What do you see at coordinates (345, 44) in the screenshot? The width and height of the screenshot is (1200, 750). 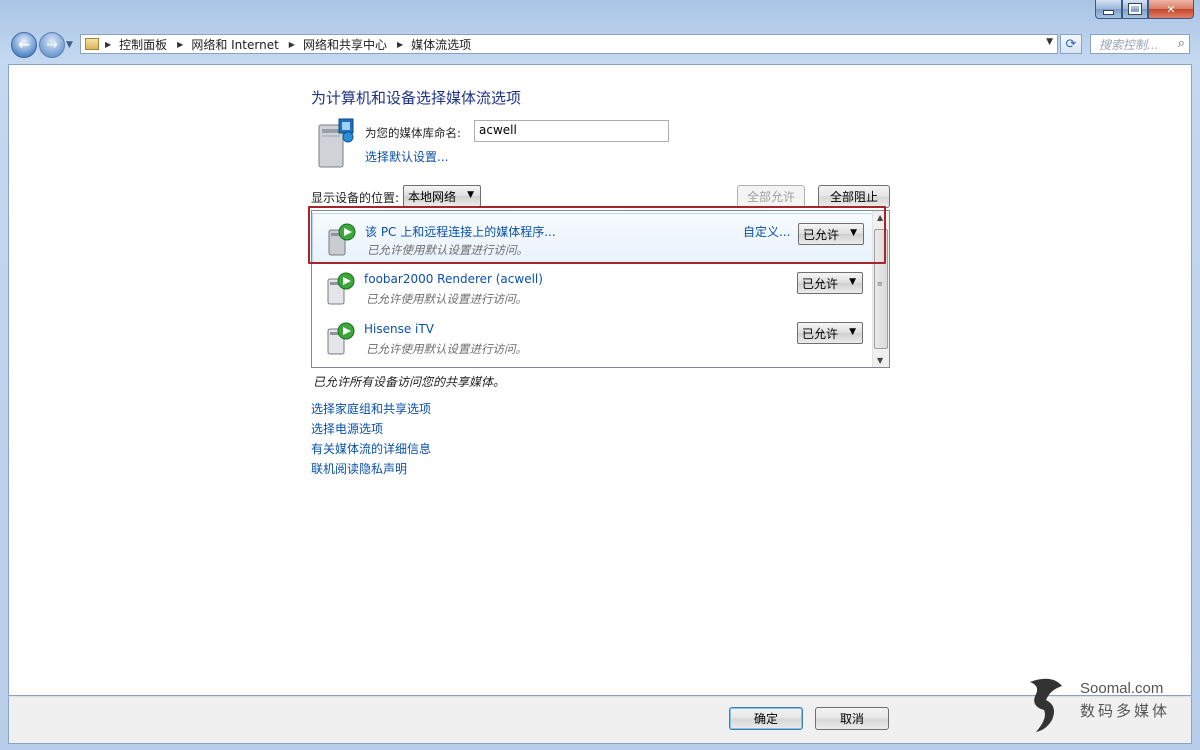 I see `breadcrumb-item: 网络和共享中心` at bounding box center [345, 44].